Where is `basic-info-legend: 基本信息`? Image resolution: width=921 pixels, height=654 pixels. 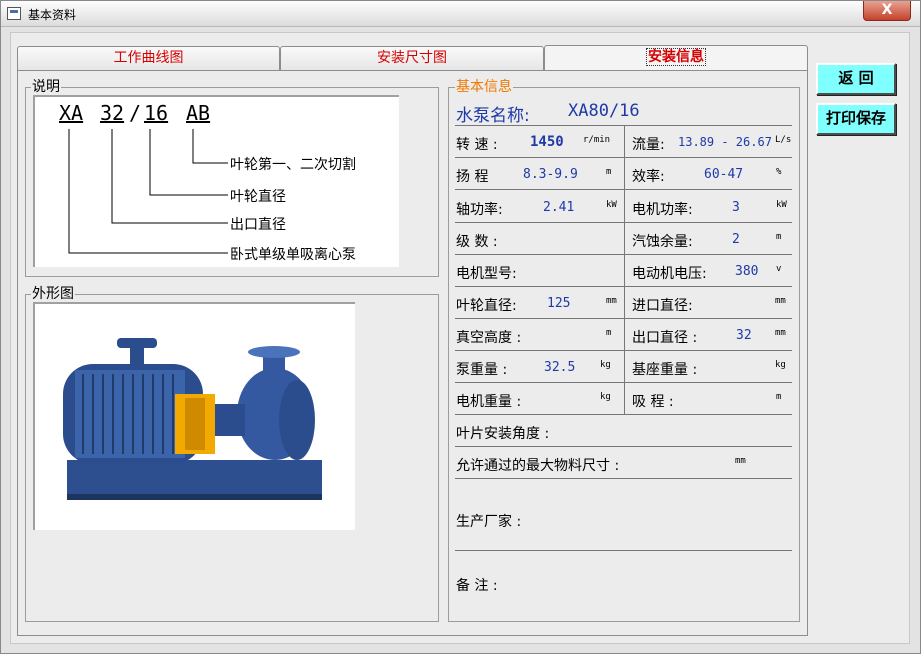
basic-info-legend: 基本信息 is located at coordinates (484, 87).